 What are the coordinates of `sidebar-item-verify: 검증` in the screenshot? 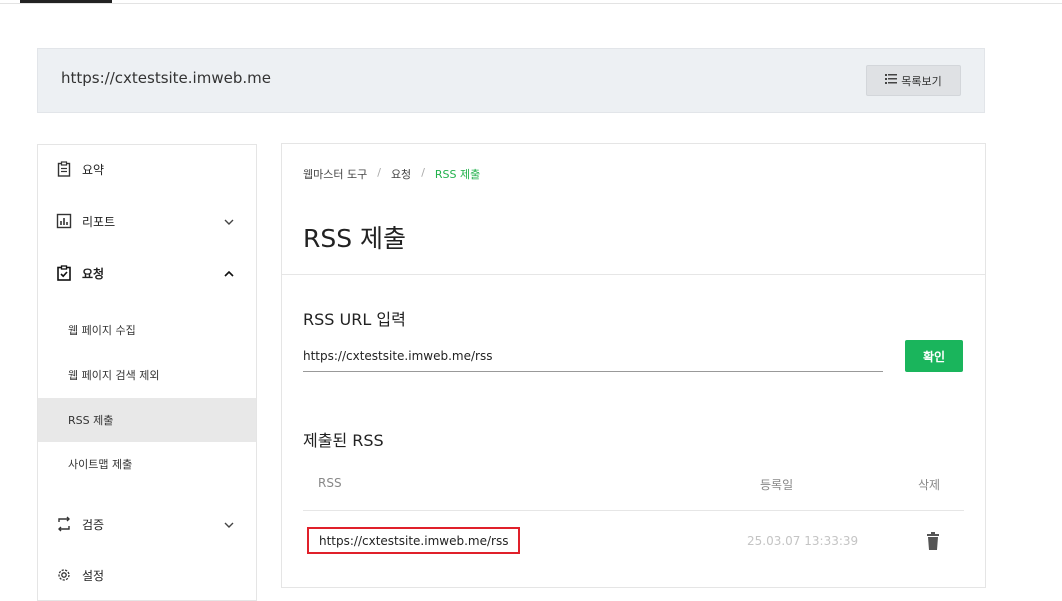 It's located at (147, 524).